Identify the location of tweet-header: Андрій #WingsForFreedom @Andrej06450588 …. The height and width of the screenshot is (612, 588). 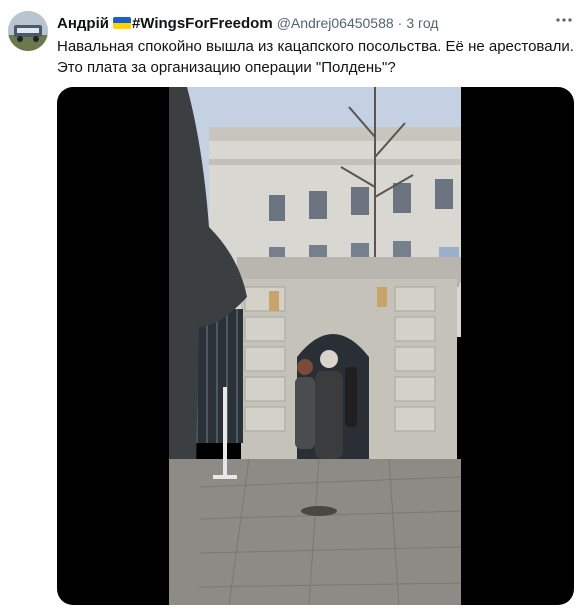
(247, 23).